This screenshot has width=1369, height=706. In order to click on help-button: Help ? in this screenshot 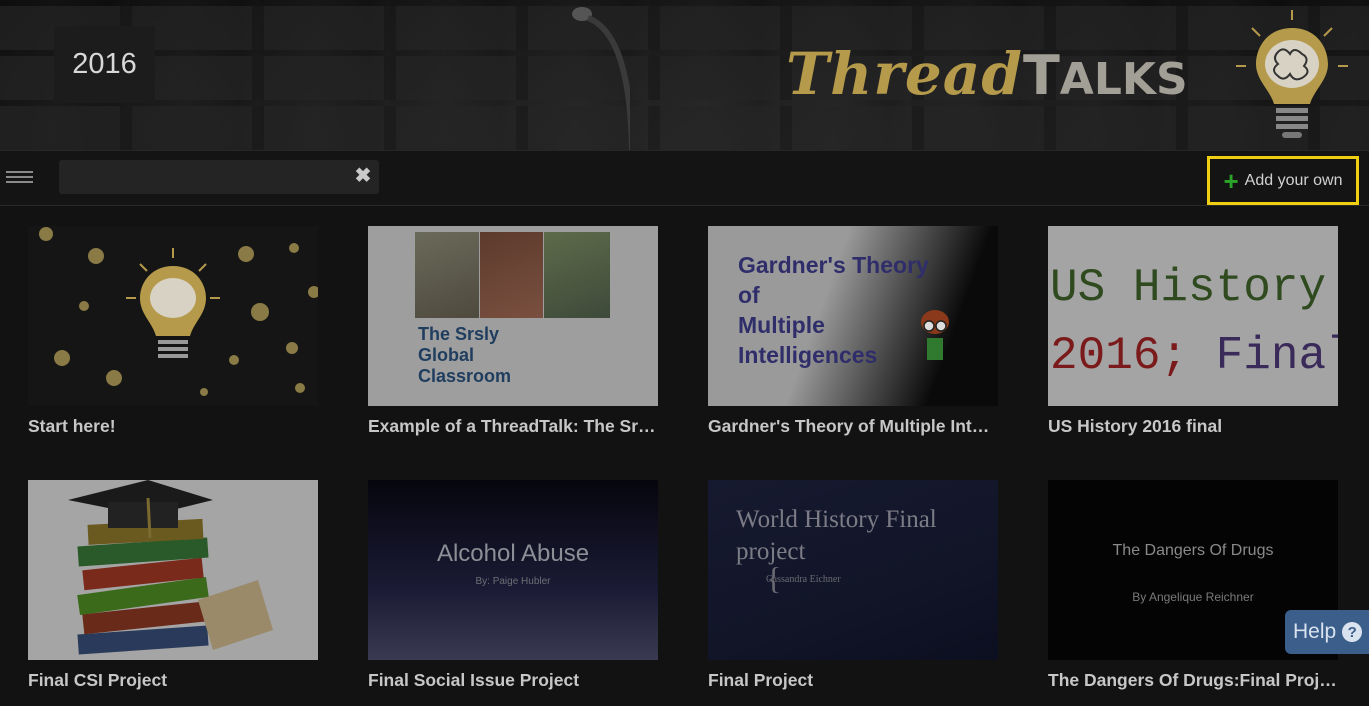, I will do `click(1327, 632)`.